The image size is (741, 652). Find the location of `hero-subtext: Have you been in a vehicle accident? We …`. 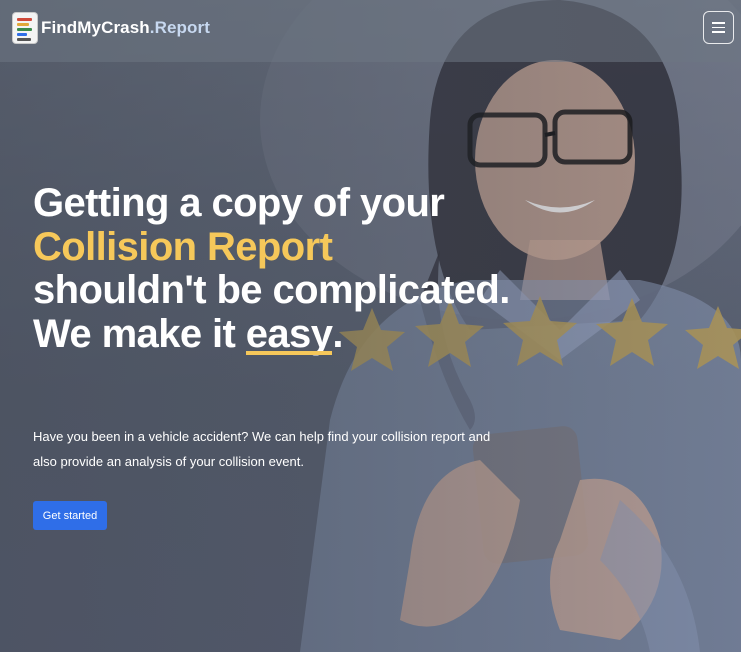

hero-subtext: Have you been in a vehicle accident? We … is located at coordinates (262, 449).